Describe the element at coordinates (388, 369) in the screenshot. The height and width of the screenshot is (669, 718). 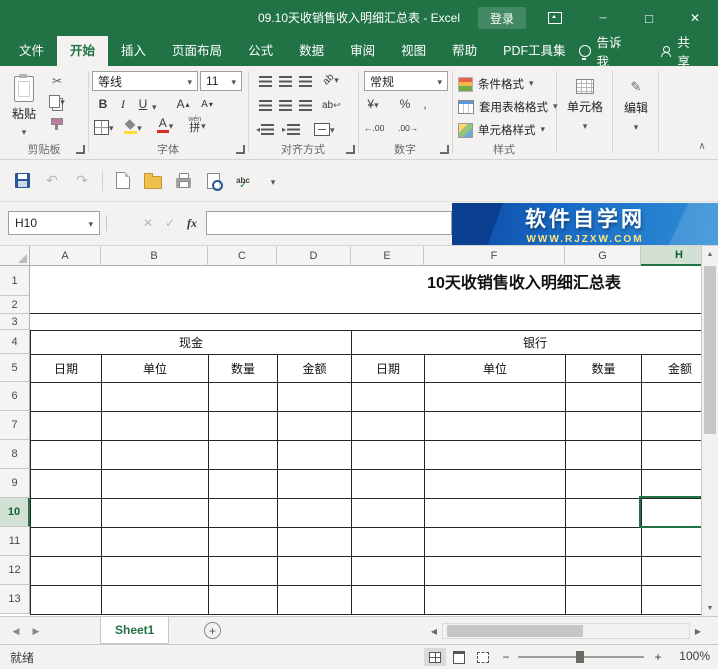
I see `table-header-cell: 日期` at that location.